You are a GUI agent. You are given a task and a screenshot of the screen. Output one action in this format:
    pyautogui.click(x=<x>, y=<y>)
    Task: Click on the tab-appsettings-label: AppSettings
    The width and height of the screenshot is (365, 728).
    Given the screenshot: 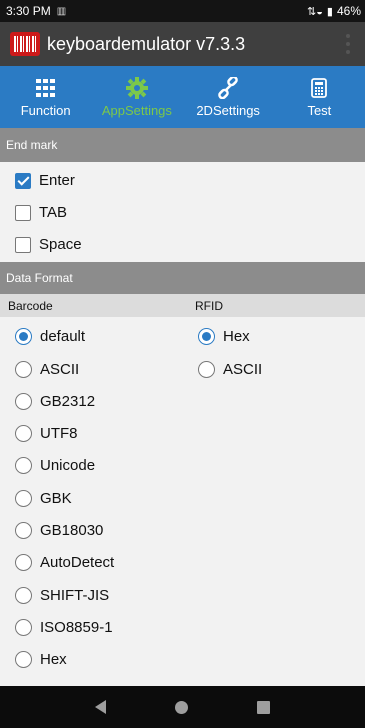 What is the action you would take?
    pyautogui.click(x=136, y=110)
    